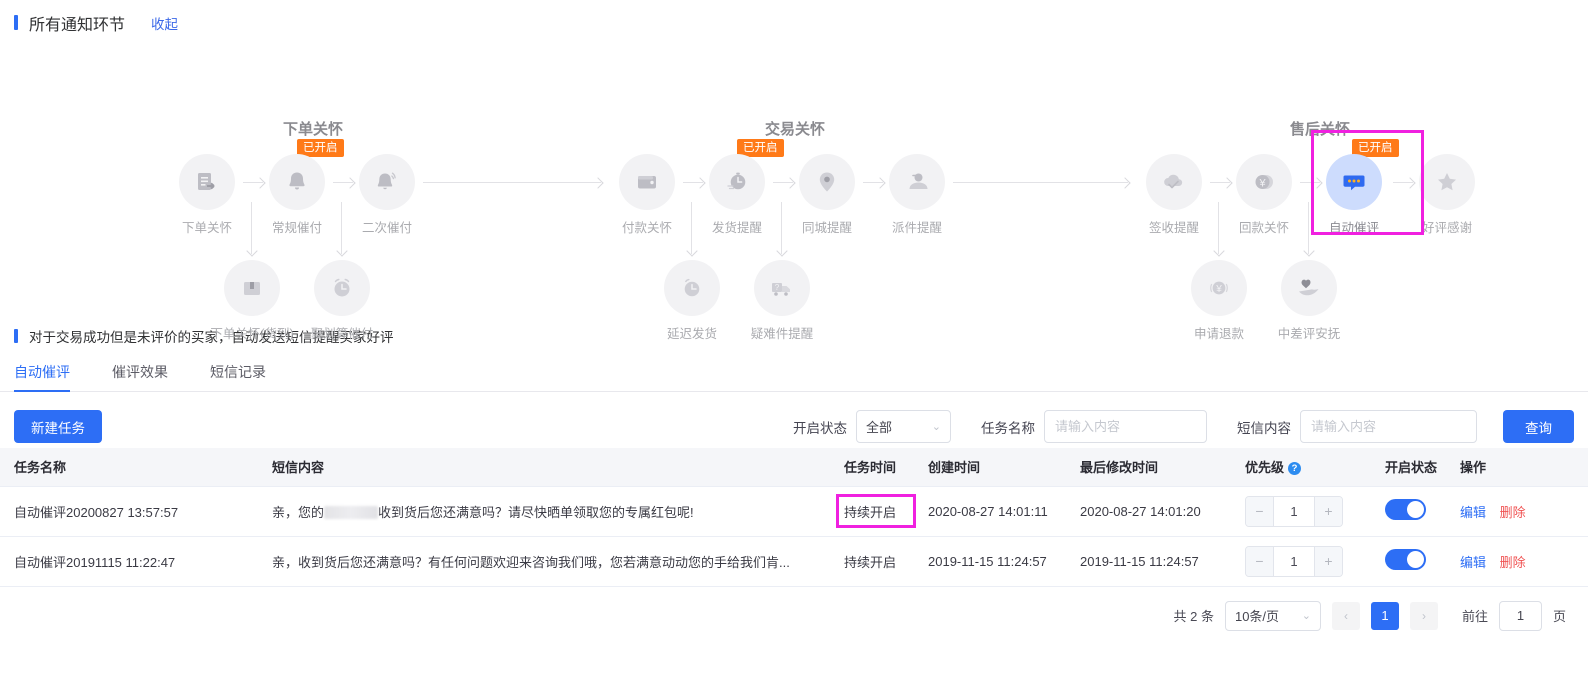 The image size is (1588, 698). Describe the element at coordinates (1125, 426) in the screenshot. I see `task-name-input` at that location.